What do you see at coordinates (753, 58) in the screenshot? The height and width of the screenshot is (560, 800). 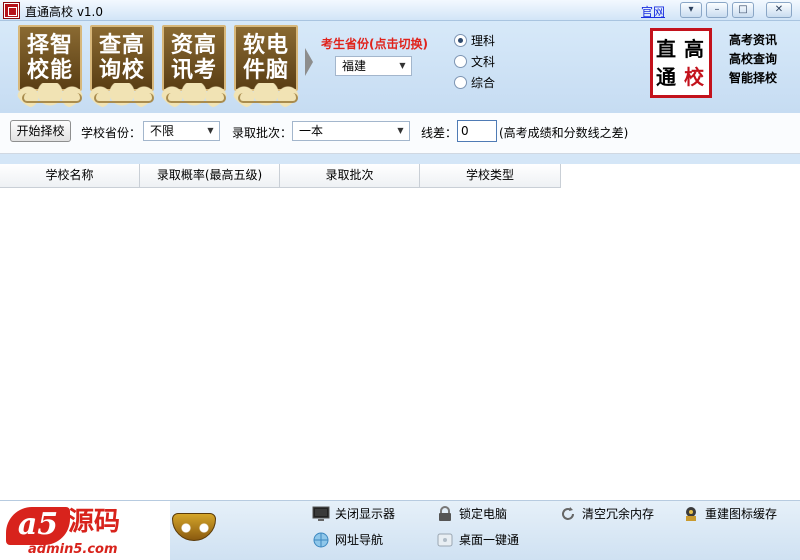 I see `feature-college-query: 高校查询` at bounding box center [753, 58].